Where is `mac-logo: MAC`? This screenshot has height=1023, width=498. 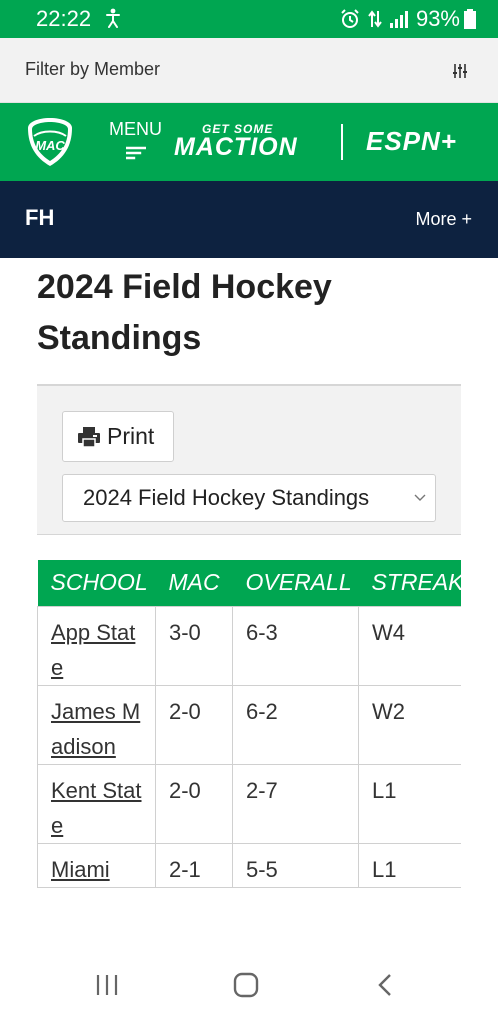 mac-logo: MAC is located at coordinates (50, 142).